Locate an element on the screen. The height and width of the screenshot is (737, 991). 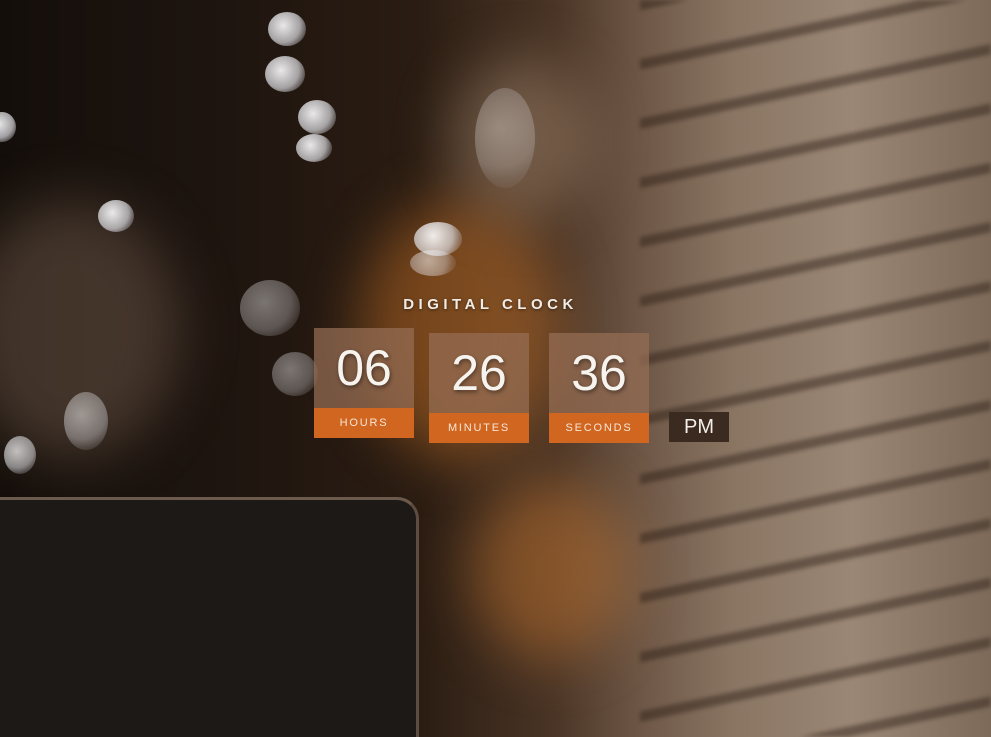
seconds-value: 36 is located at coordinates (599, 373).